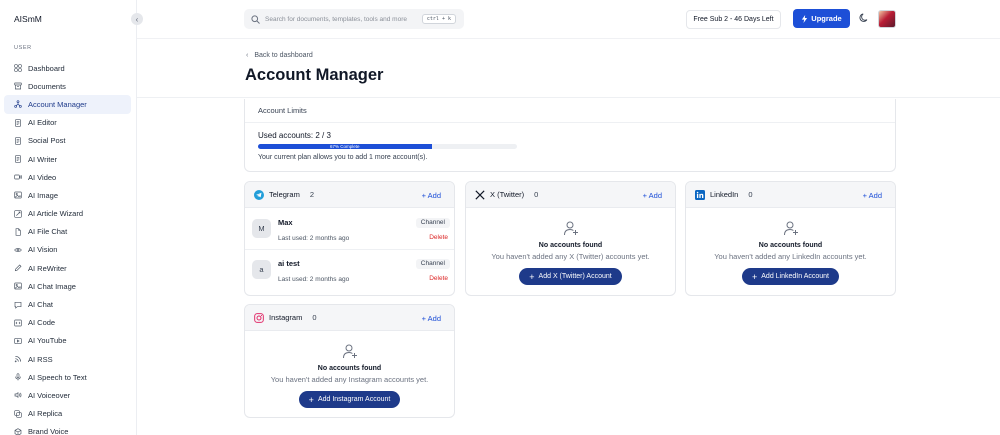 This screenshot has height=435, width=1000. What do you see at coordinates (67, 159) in the screenshot?
I see `sidebar-item-ai-writer: AI Writer` at bounding box center [67, 159].